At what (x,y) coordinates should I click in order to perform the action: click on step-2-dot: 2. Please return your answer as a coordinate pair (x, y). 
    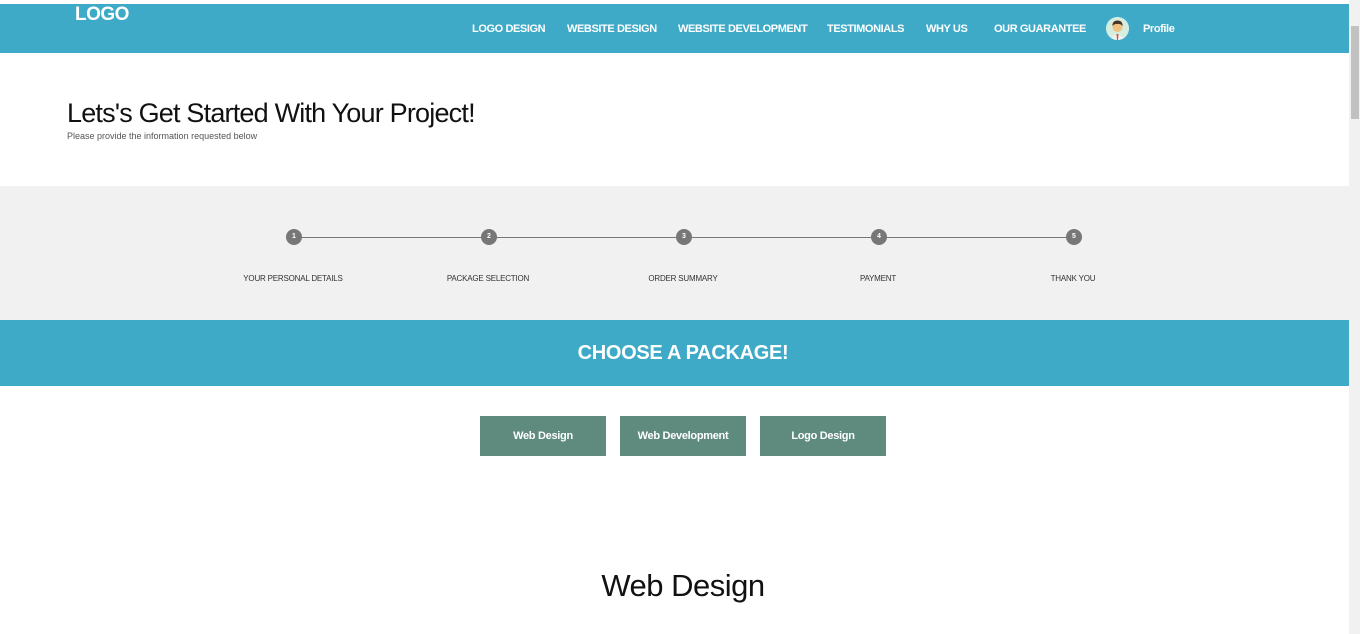
    Looking at the image, I should click on (489, 237).